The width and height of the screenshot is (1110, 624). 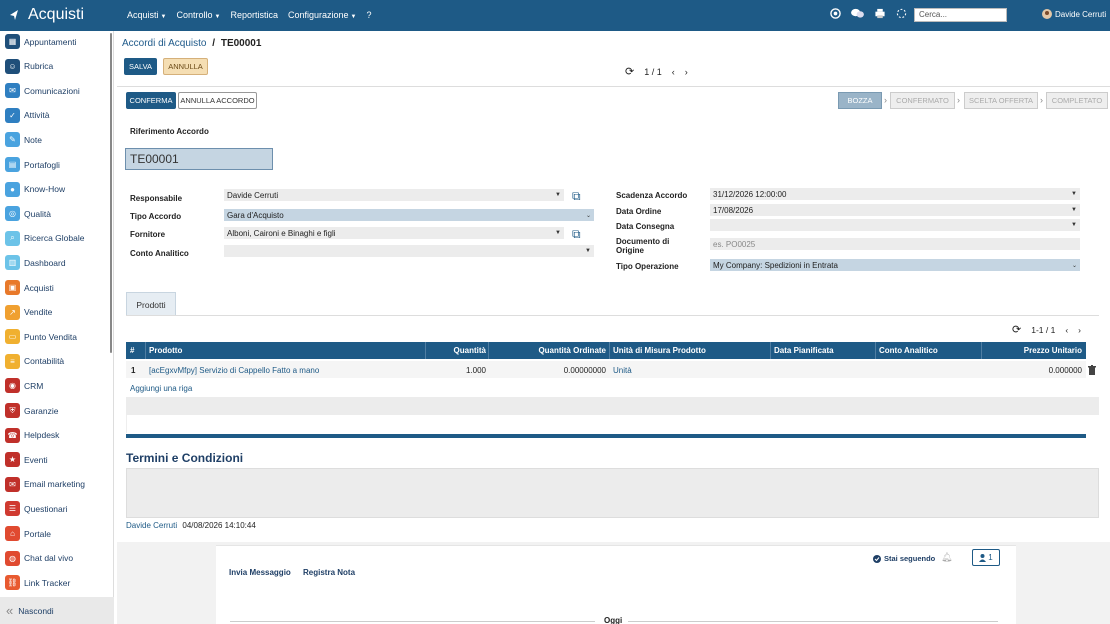 What do you see at coordinates (254, 15) in the screenshot?
I see `top-menu-item: Reportistica` at bounding box center [254, 15].